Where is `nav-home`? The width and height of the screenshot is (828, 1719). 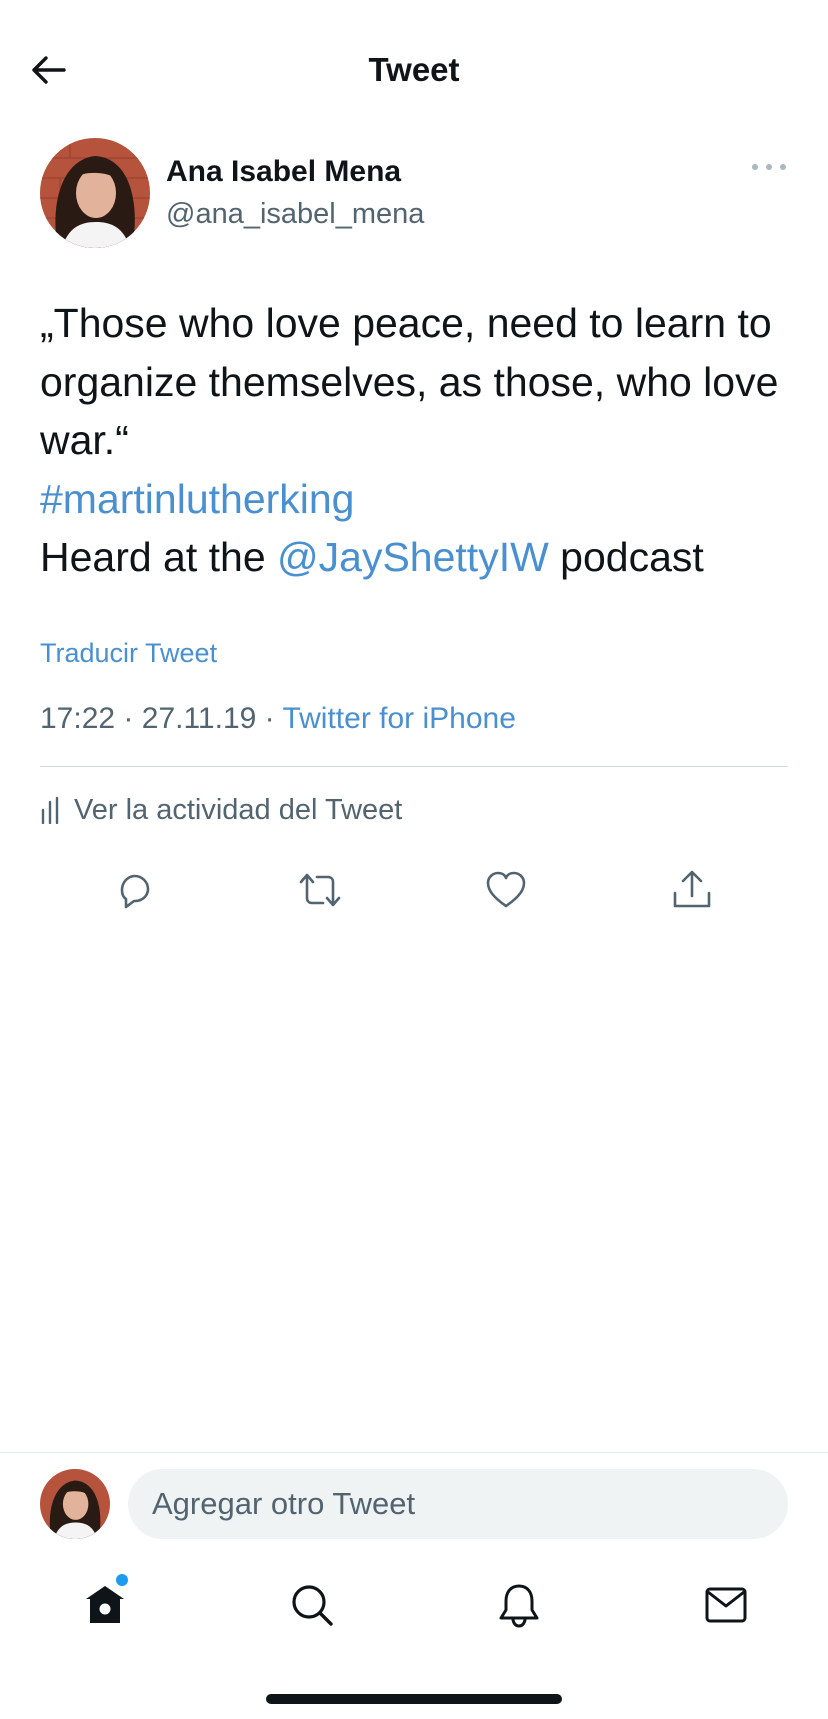 nav-home is located at coordinates (105, 1605).